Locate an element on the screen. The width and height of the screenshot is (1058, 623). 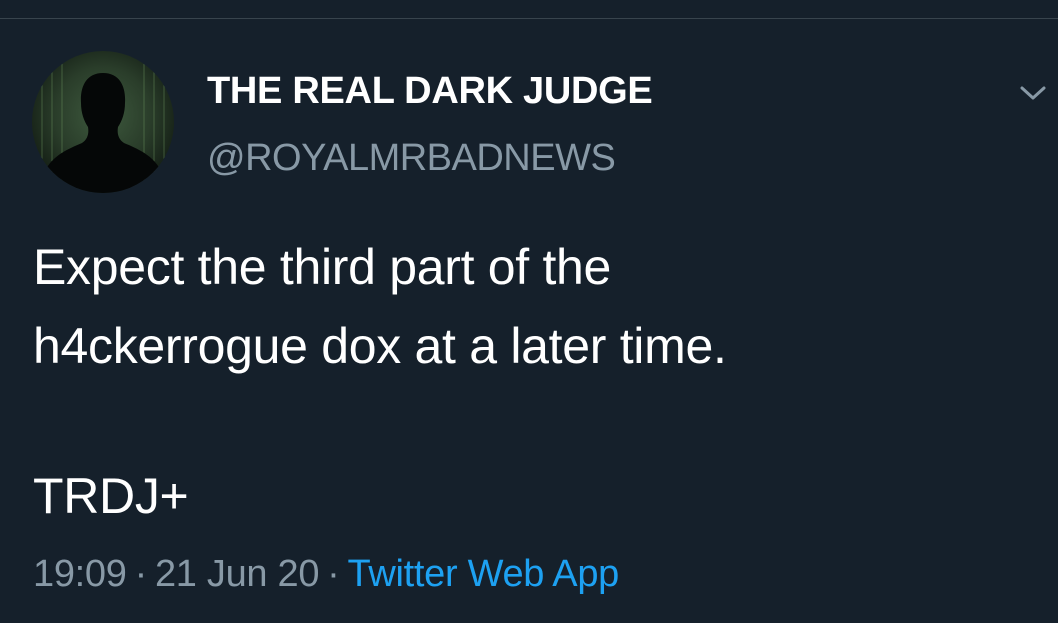
display-name: THE REAL DARK JUDGE is located at coordinates (430, 91).